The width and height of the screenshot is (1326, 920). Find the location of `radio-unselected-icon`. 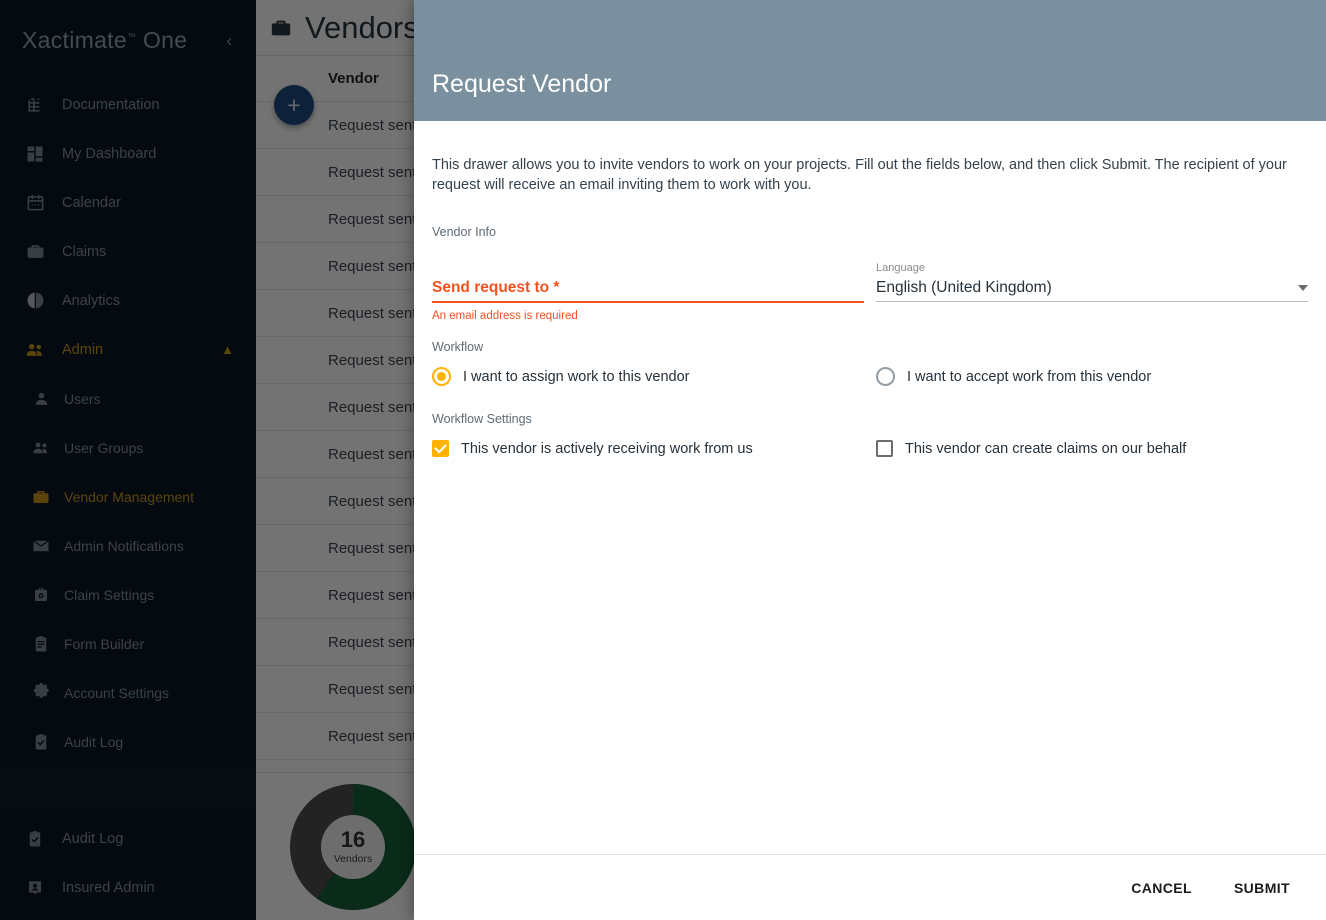

radio-unselected-icon is located at coordinates (885, 376).